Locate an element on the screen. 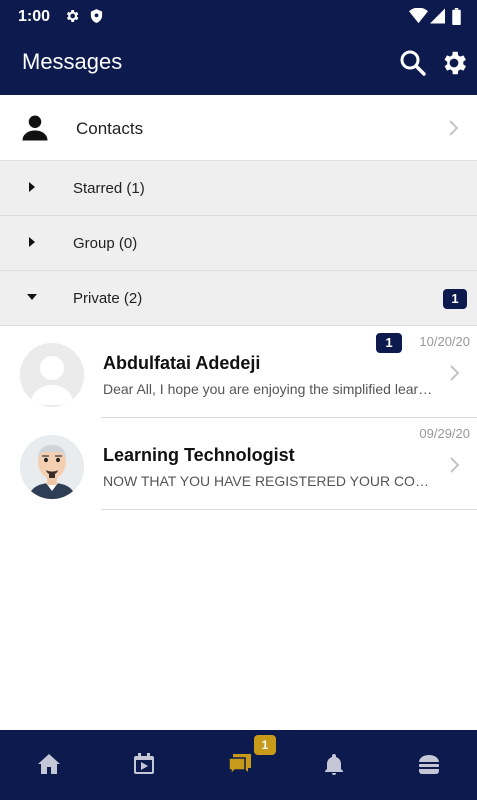  home-icon is located at coordinates (49, 764).